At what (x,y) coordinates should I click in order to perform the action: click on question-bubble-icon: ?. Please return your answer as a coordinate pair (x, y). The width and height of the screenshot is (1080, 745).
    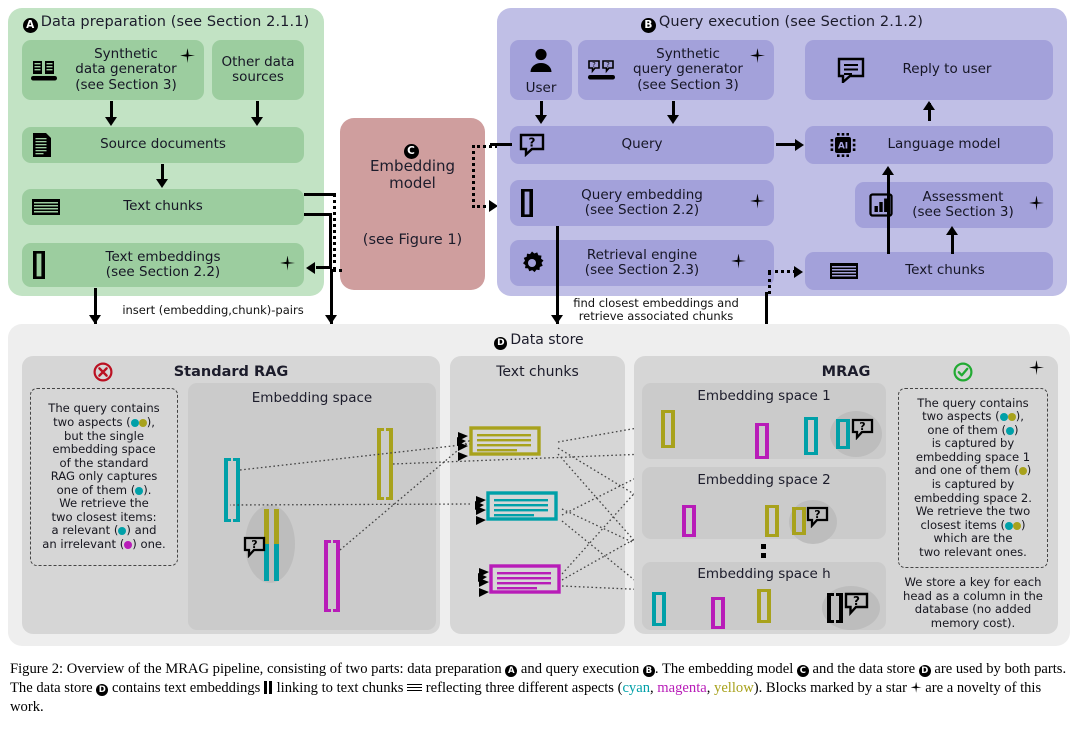
    Looking at the image, I should click on (532, 145).